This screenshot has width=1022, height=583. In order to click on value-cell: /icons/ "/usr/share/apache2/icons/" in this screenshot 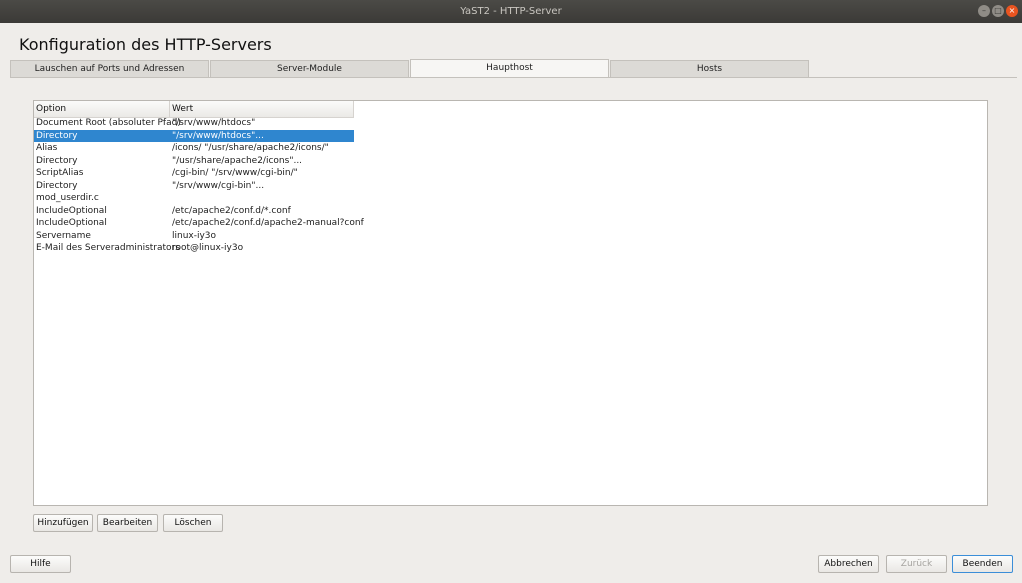, I will do `click(250, 148)`.